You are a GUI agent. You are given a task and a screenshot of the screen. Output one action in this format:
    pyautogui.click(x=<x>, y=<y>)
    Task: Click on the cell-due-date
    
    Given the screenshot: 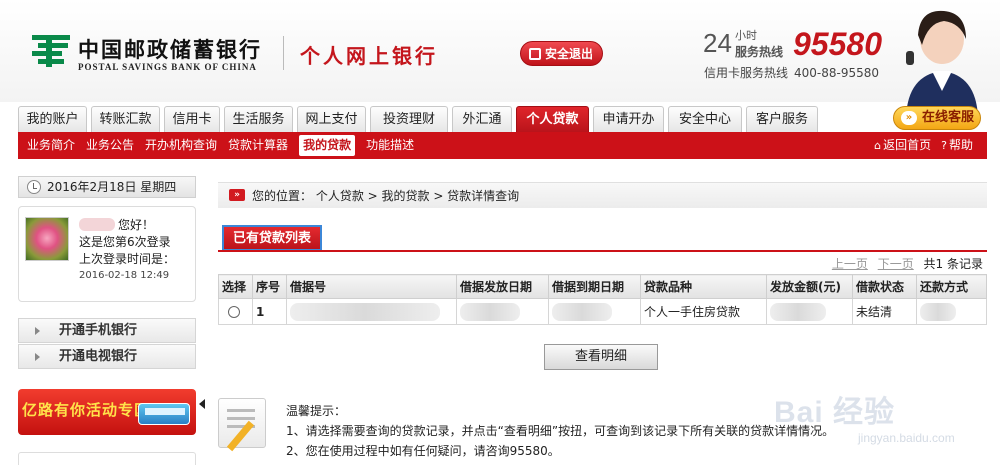 What is the action you would take?
    pyautogui.click(x=594, y=311)
    